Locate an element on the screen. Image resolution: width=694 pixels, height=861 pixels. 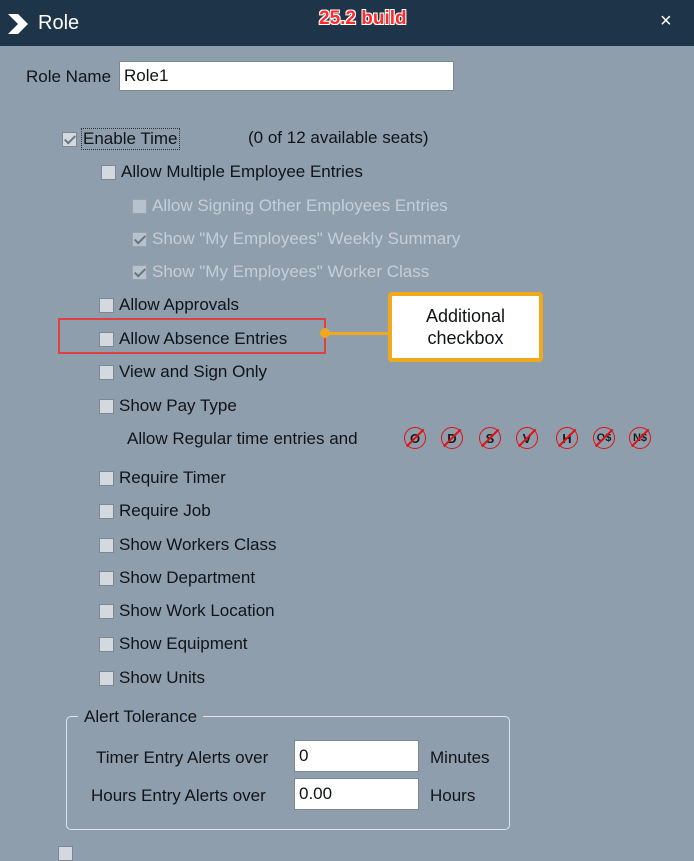
option-allow-approvals: Allow Approvals is located at coordinates (169, 305).